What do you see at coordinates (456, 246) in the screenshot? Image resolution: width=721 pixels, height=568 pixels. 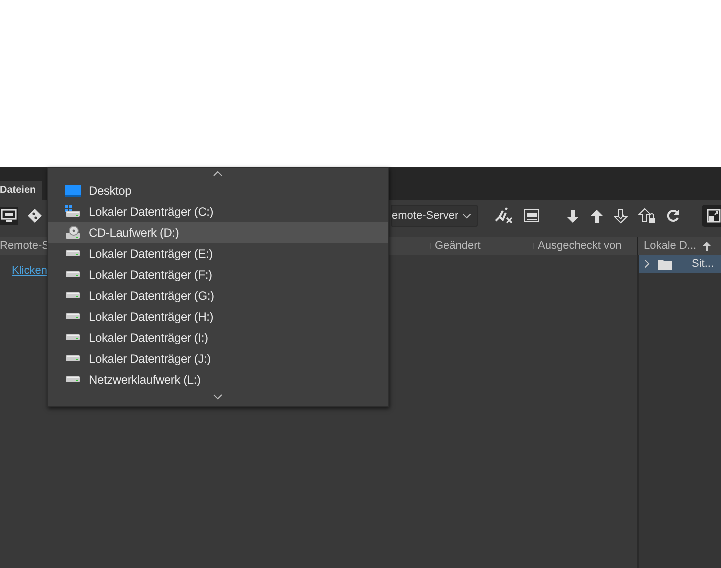 I see `column-header: Geändert` at bounding box center [456, 246].